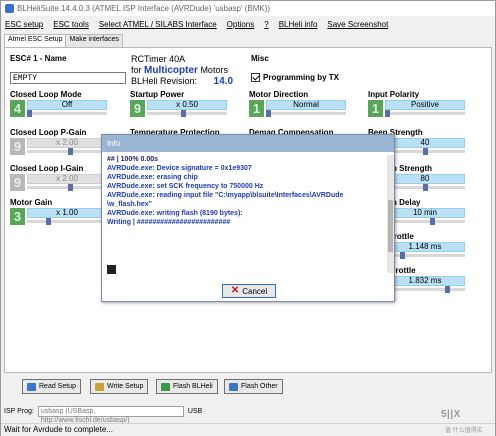 The width and height of the screenshot is (496, 436). I want to click on param-label: Closed Loop I-Gain, so click(47, 168).